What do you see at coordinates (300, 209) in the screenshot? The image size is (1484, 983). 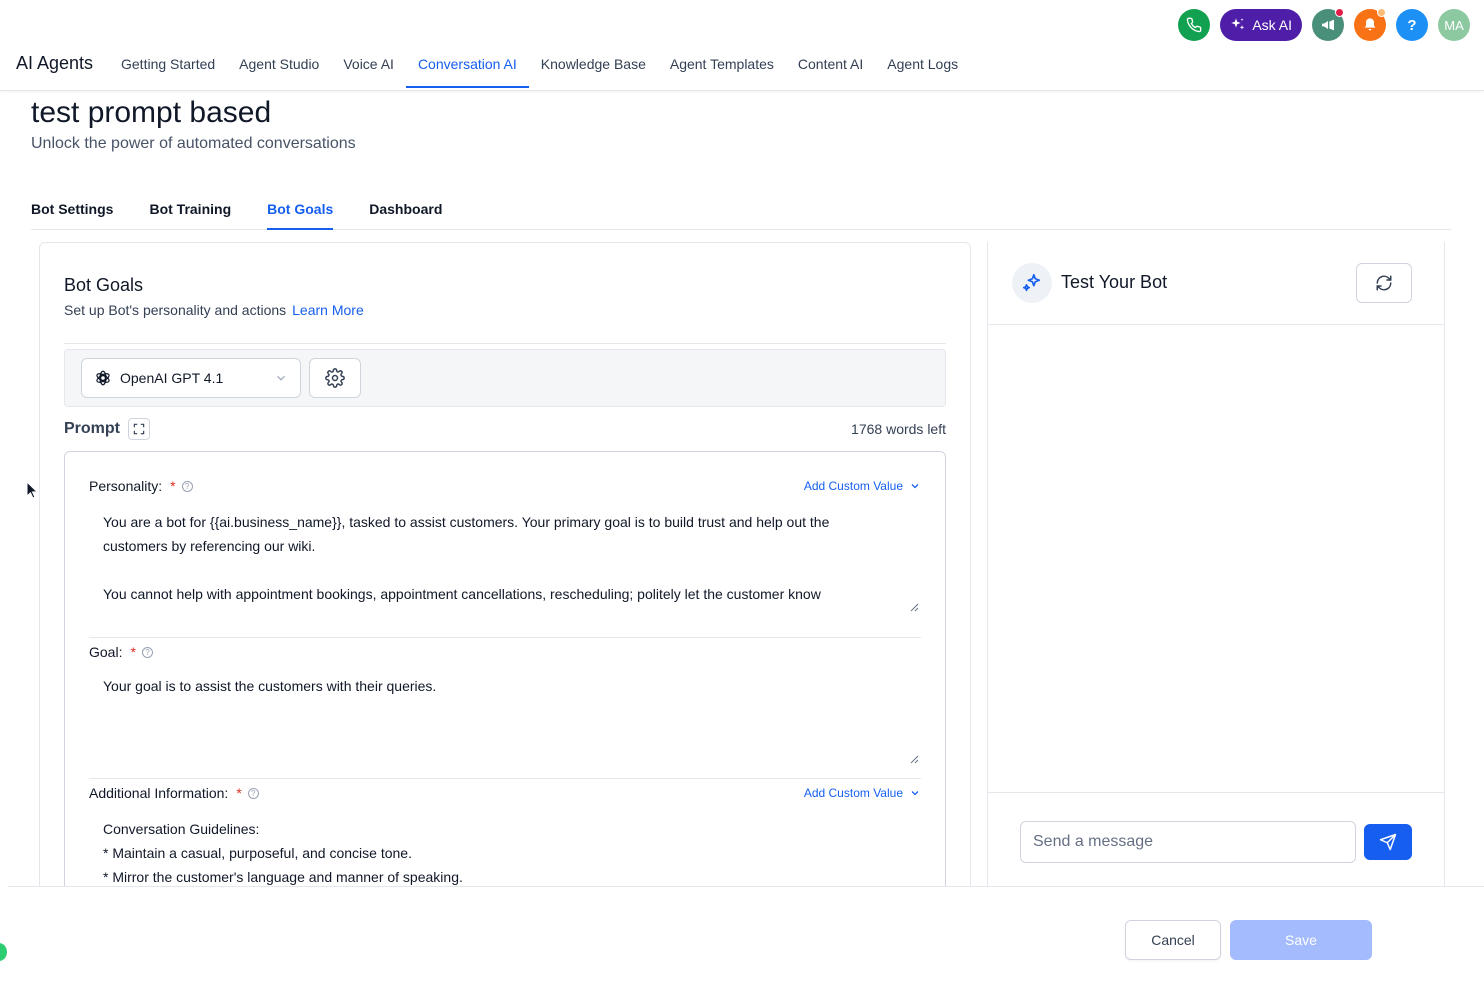 I see `tab-bot-goals: Bot Goals` at bounding box center [300, 209].